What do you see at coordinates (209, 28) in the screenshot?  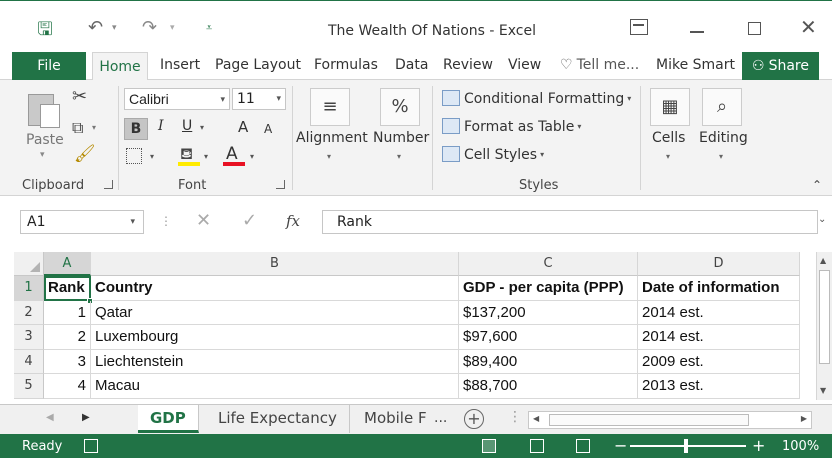 I see `customize-qat-icon: ⩡` at bounding box center [209, 28].